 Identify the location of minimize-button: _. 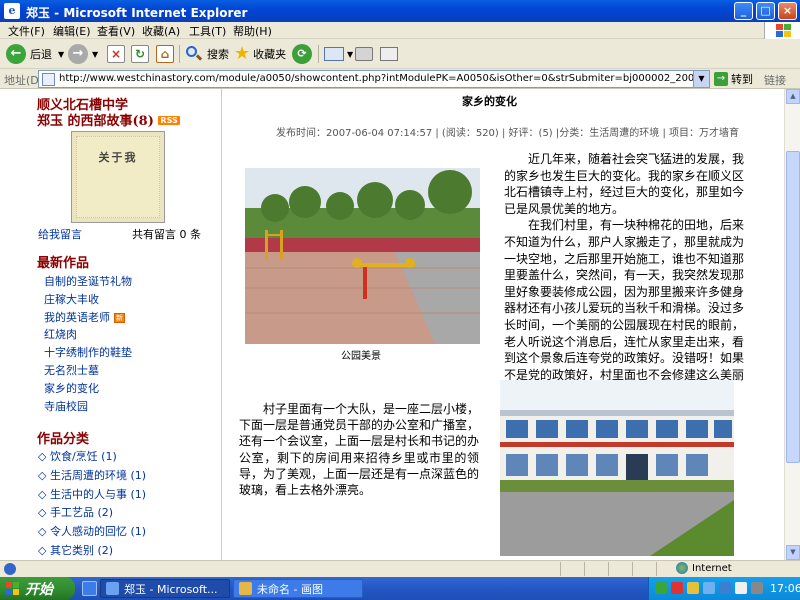
(743, 11).